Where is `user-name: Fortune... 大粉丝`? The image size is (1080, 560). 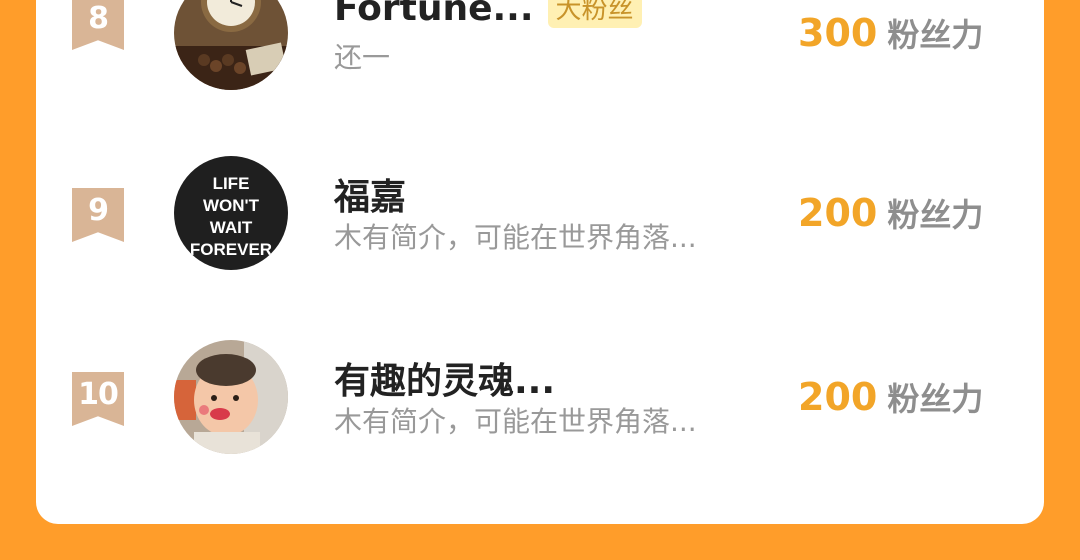 user-name: Fortune... 大粉丝 is located at coordinates (488, 14).